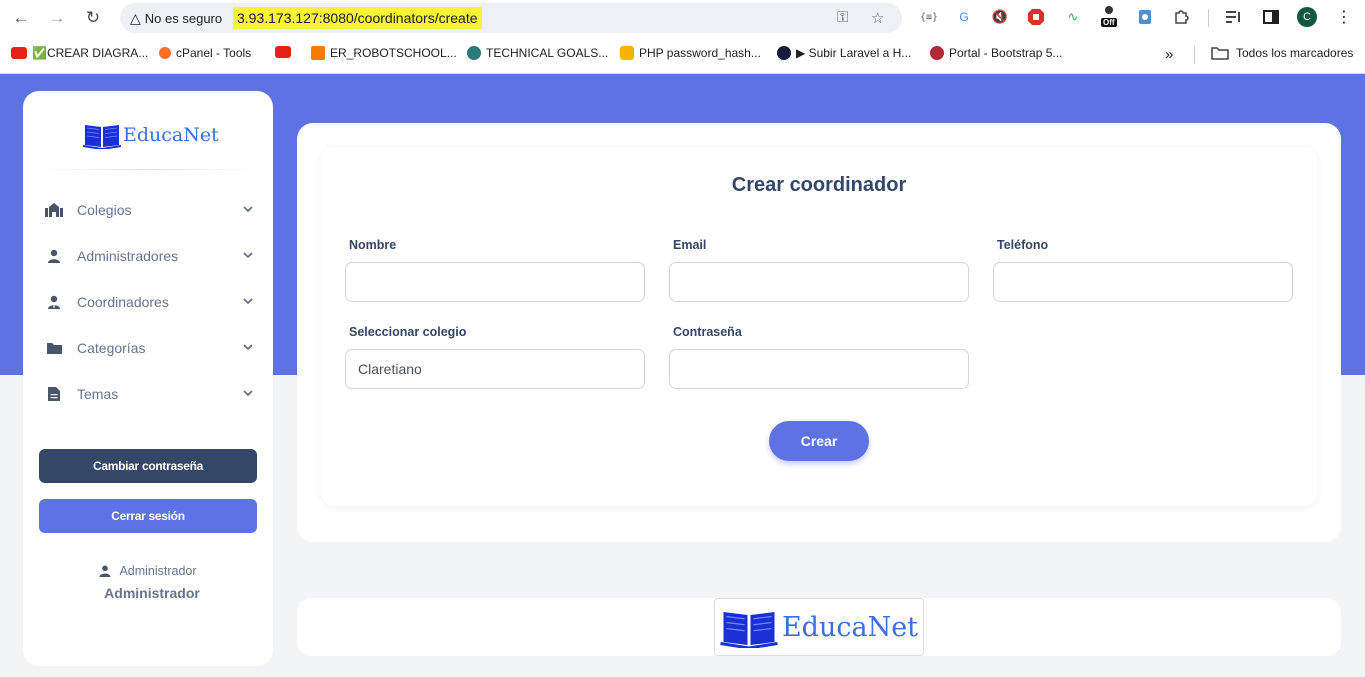  I want to click on off-badge-dot, so click(1109, 10).